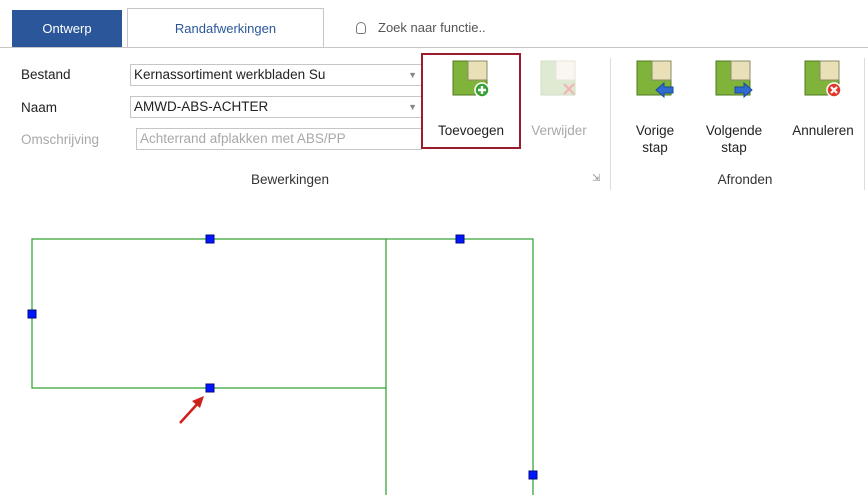 The height and width of the screenshot is (495, 868). What do you see at coordinates (290, 179) in the screenshot?
I see `group-bewerkingen-label: Bewerkingen` at bounding box center [290, 179].